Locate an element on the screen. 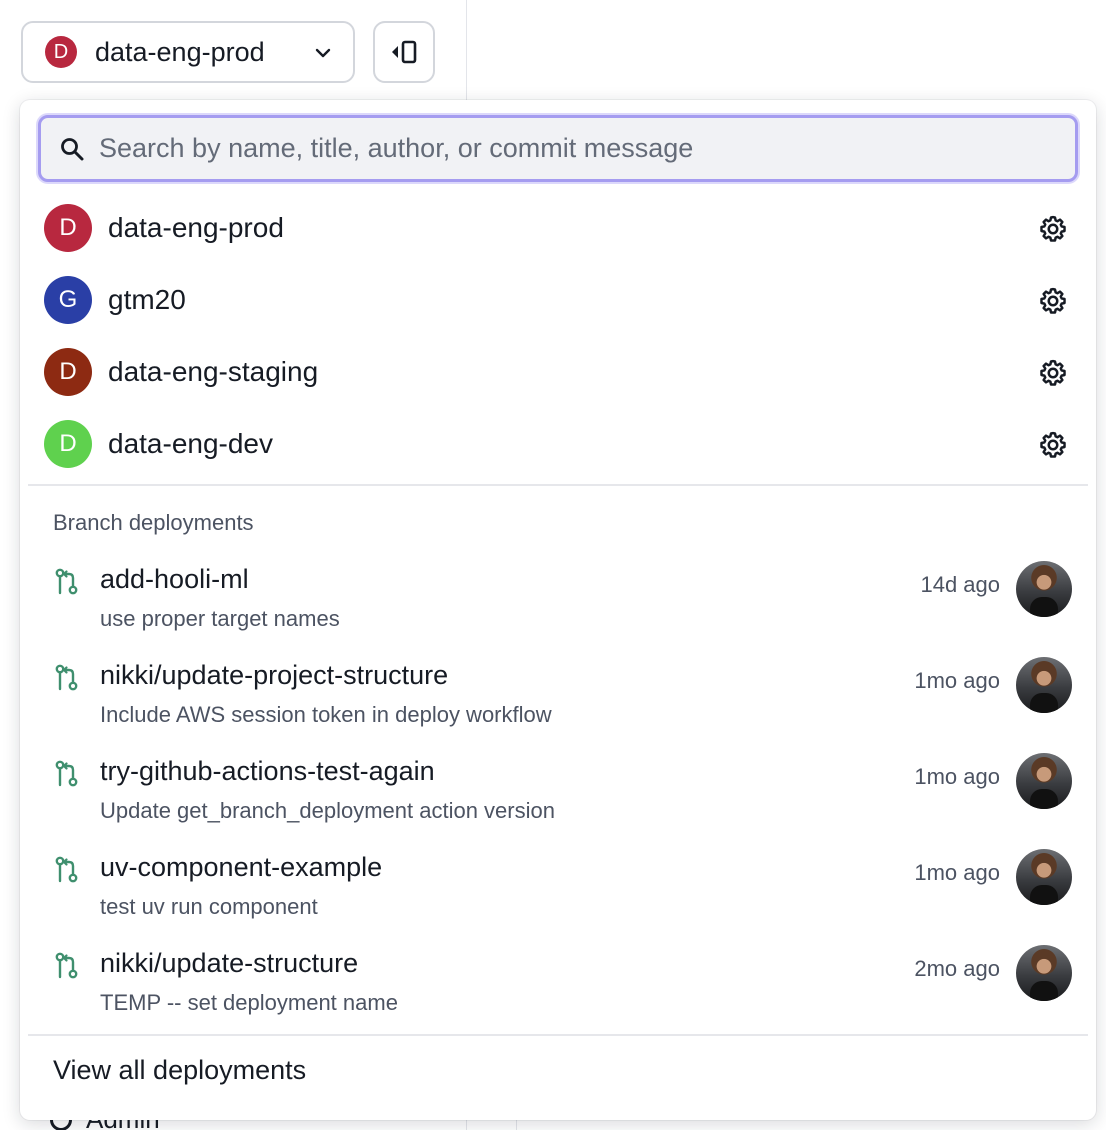 This screenshot has width=1106, height=1130. view-all-deployments-link: View all deployments is located at coordinates (179, 1070).